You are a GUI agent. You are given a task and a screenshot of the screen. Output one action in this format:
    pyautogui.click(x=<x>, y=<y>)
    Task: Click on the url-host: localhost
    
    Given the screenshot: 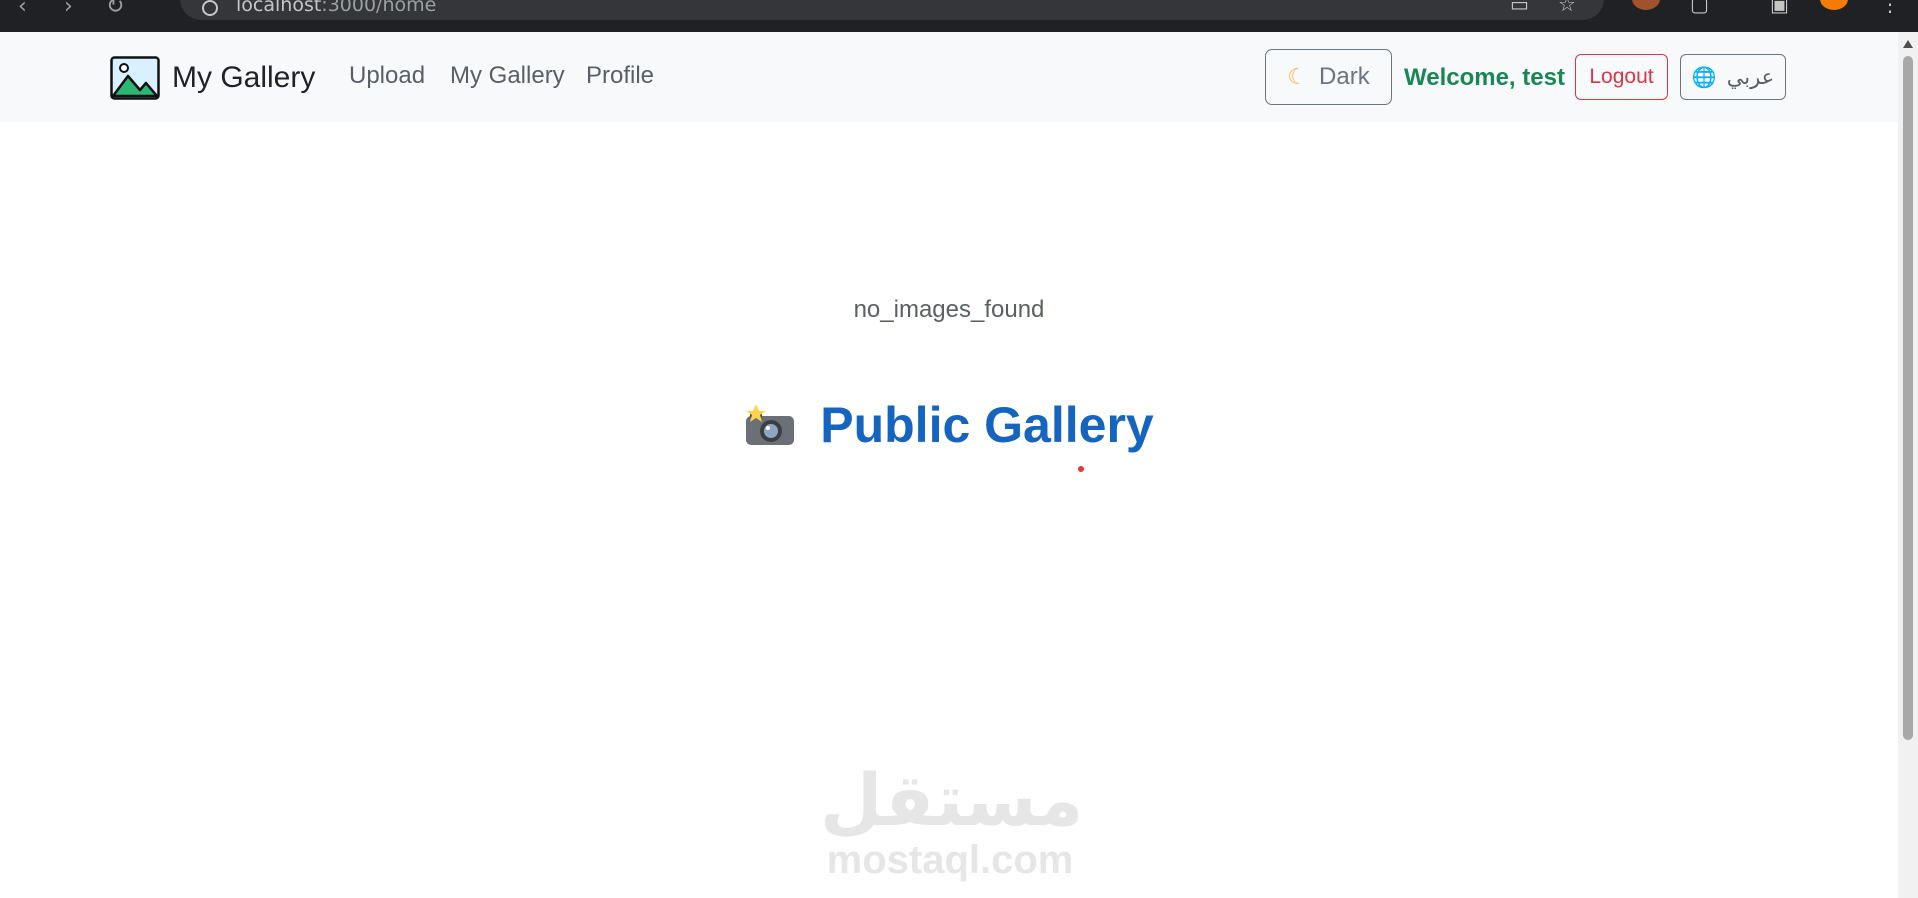 What is the action you would take?
    pyautogui.click(x=279, y=8)
    